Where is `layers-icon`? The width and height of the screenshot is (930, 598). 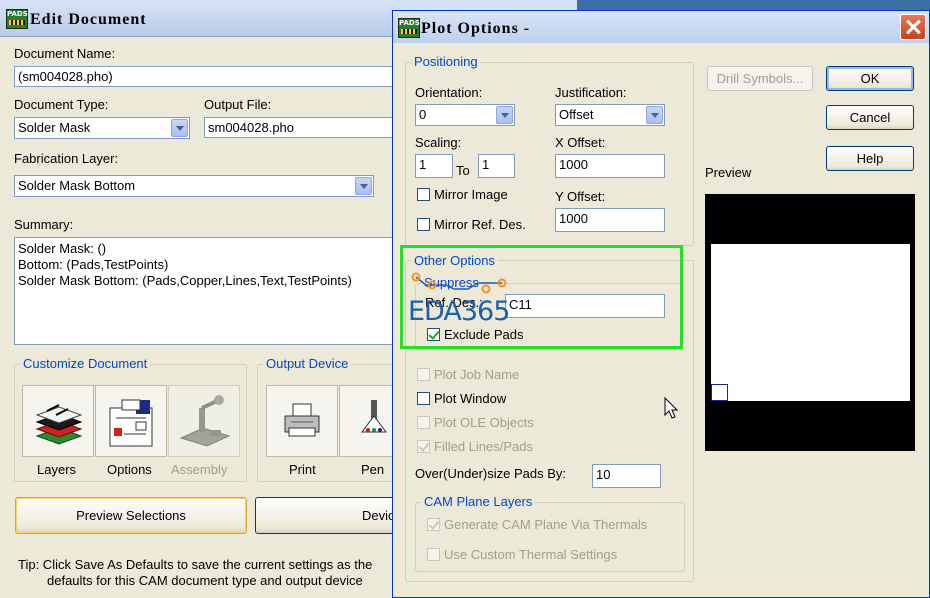 layers-icon is located at coordinates (59, 424).